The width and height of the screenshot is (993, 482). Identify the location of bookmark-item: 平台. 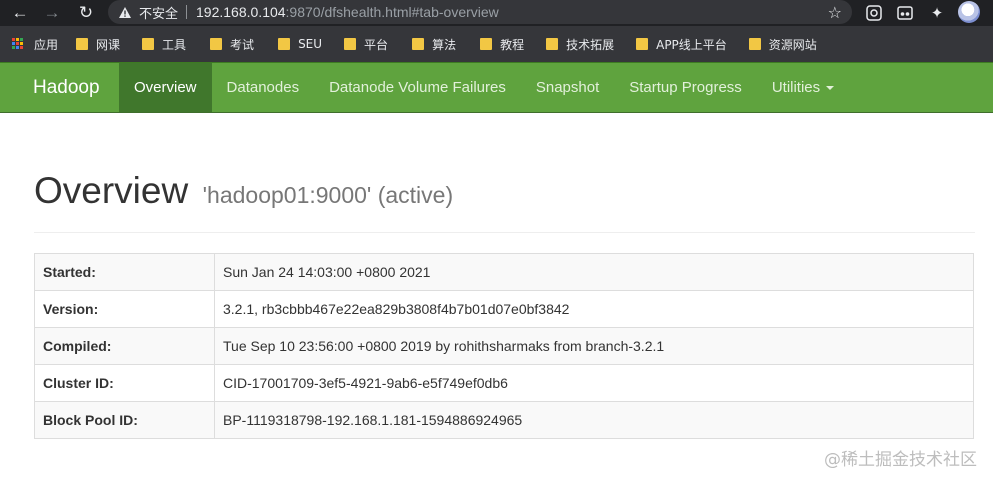
(366, 44).